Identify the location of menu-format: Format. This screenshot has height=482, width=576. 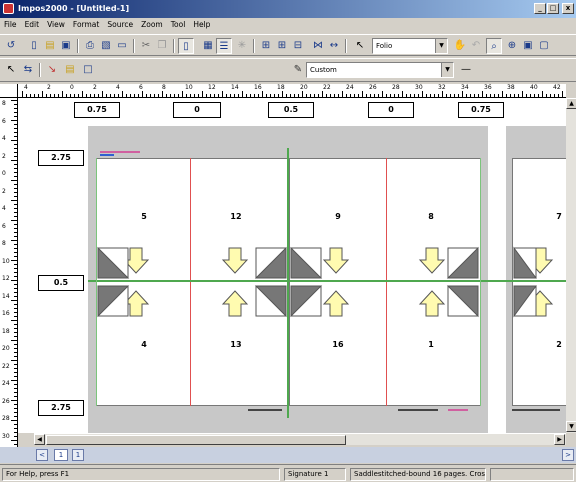
(86, 24).